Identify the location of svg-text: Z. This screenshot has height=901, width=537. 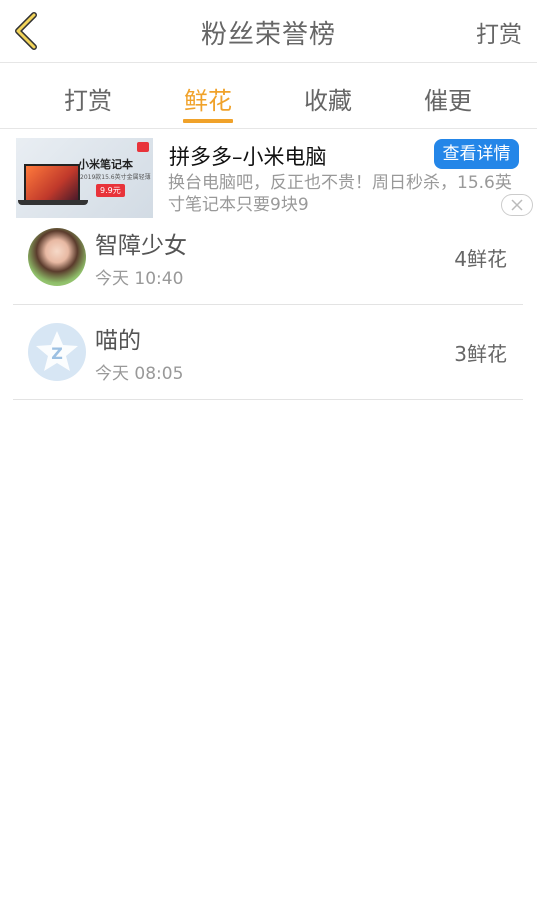
(57, 353).